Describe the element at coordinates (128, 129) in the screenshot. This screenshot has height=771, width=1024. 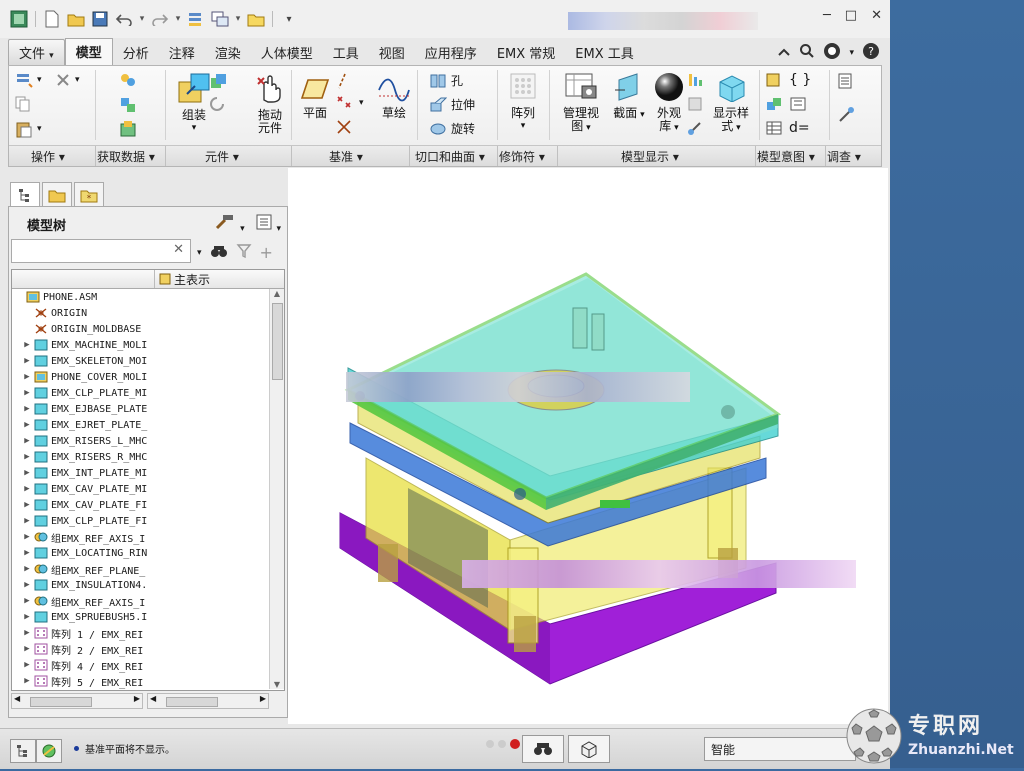
I see `shrinkwrap-icon` at that location.